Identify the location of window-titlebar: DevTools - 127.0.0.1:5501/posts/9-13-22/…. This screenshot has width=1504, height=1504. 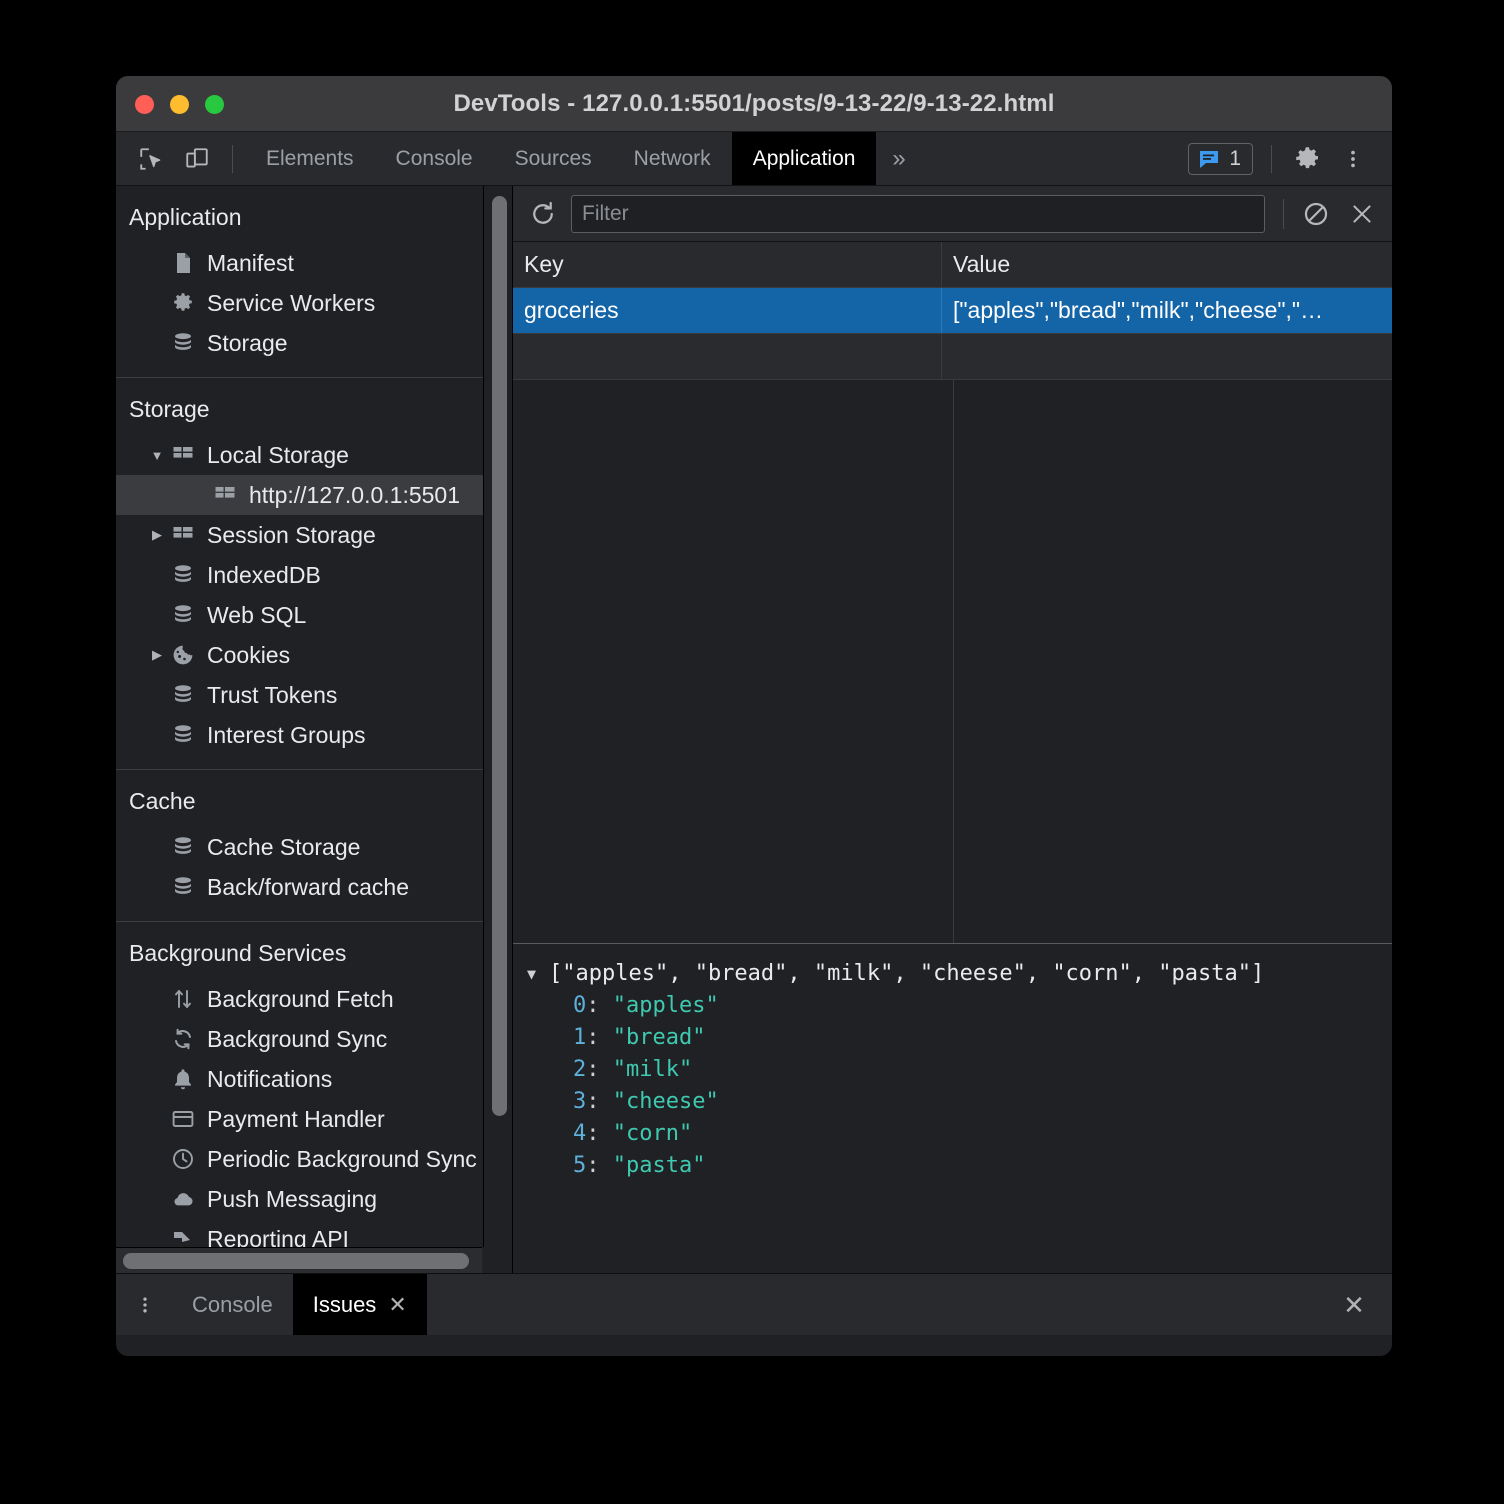
(754, 104).